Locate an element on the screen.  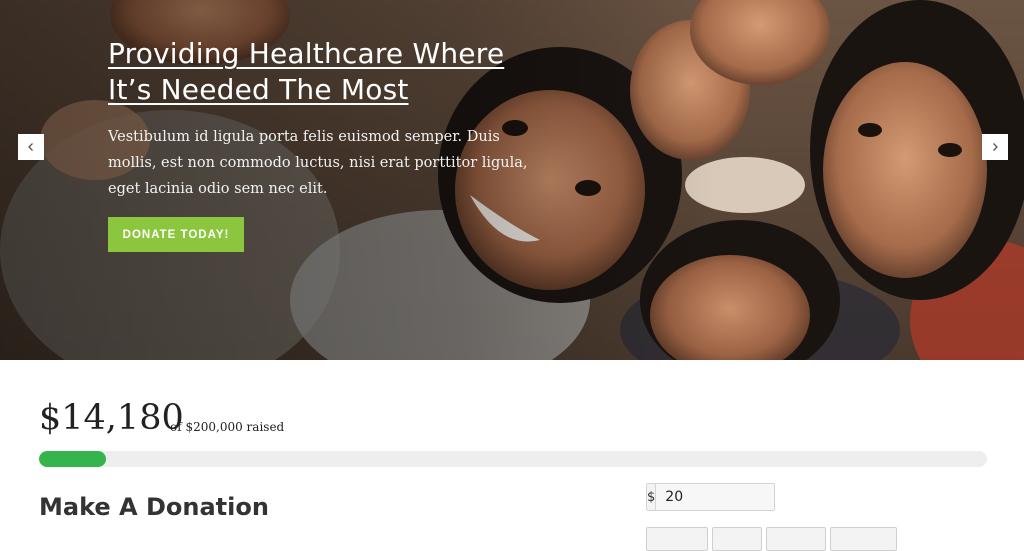
goal-caption: of $200,000 raised is located at coordinates (227, 427).